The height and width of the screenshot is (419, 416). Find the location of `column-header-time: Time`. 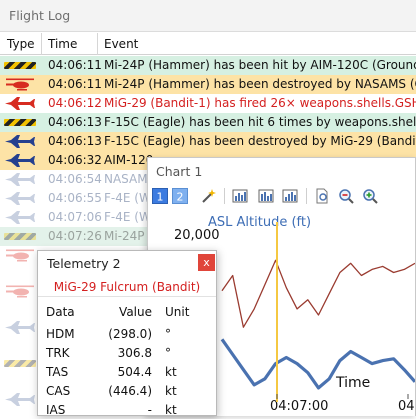

column-header-time: Time is located at coordinates (62, 44).